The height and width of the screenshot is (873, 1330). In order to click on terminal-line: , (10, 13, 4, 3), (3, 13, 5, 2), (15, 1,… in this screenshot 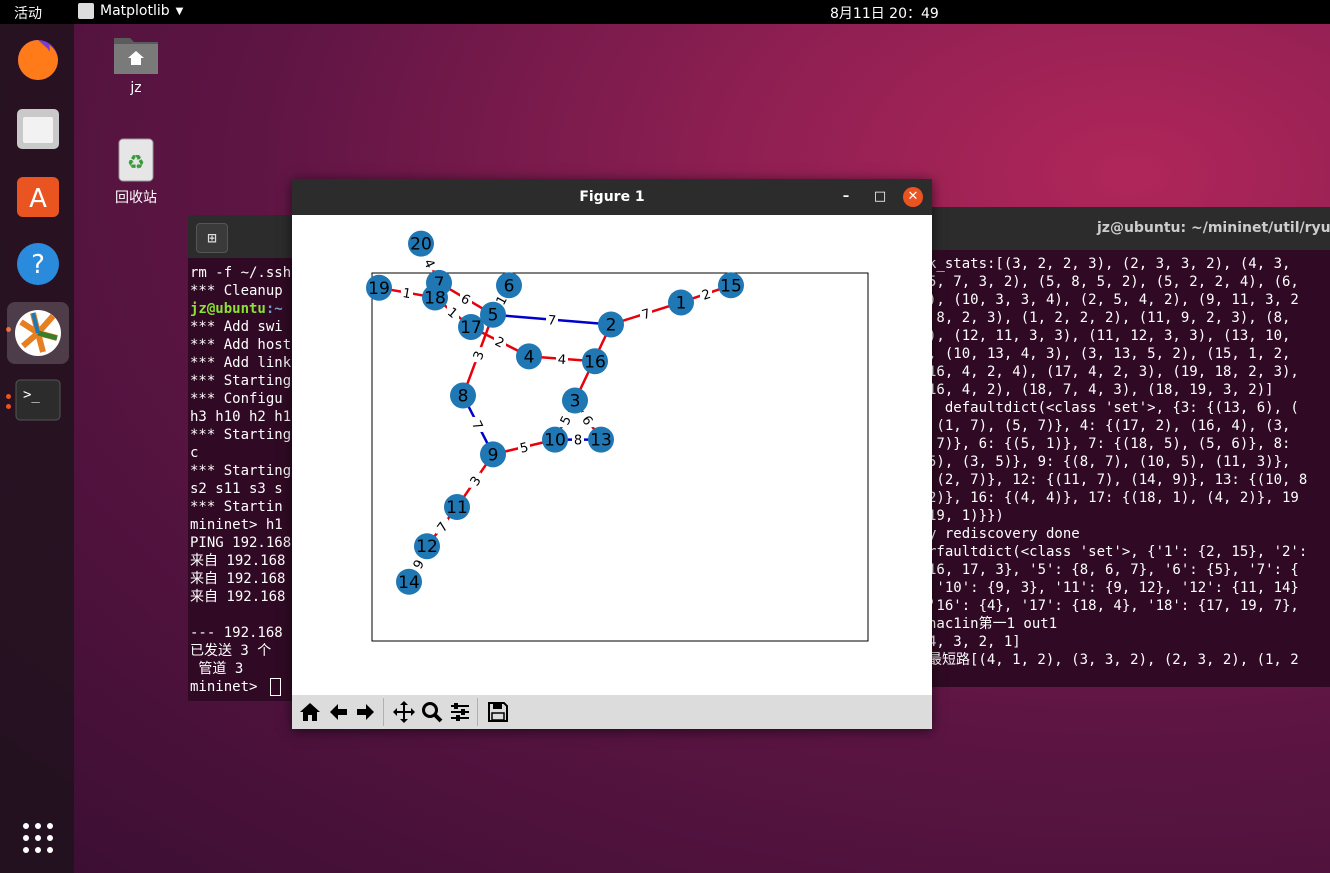, I will do `click(1109, 354)`.